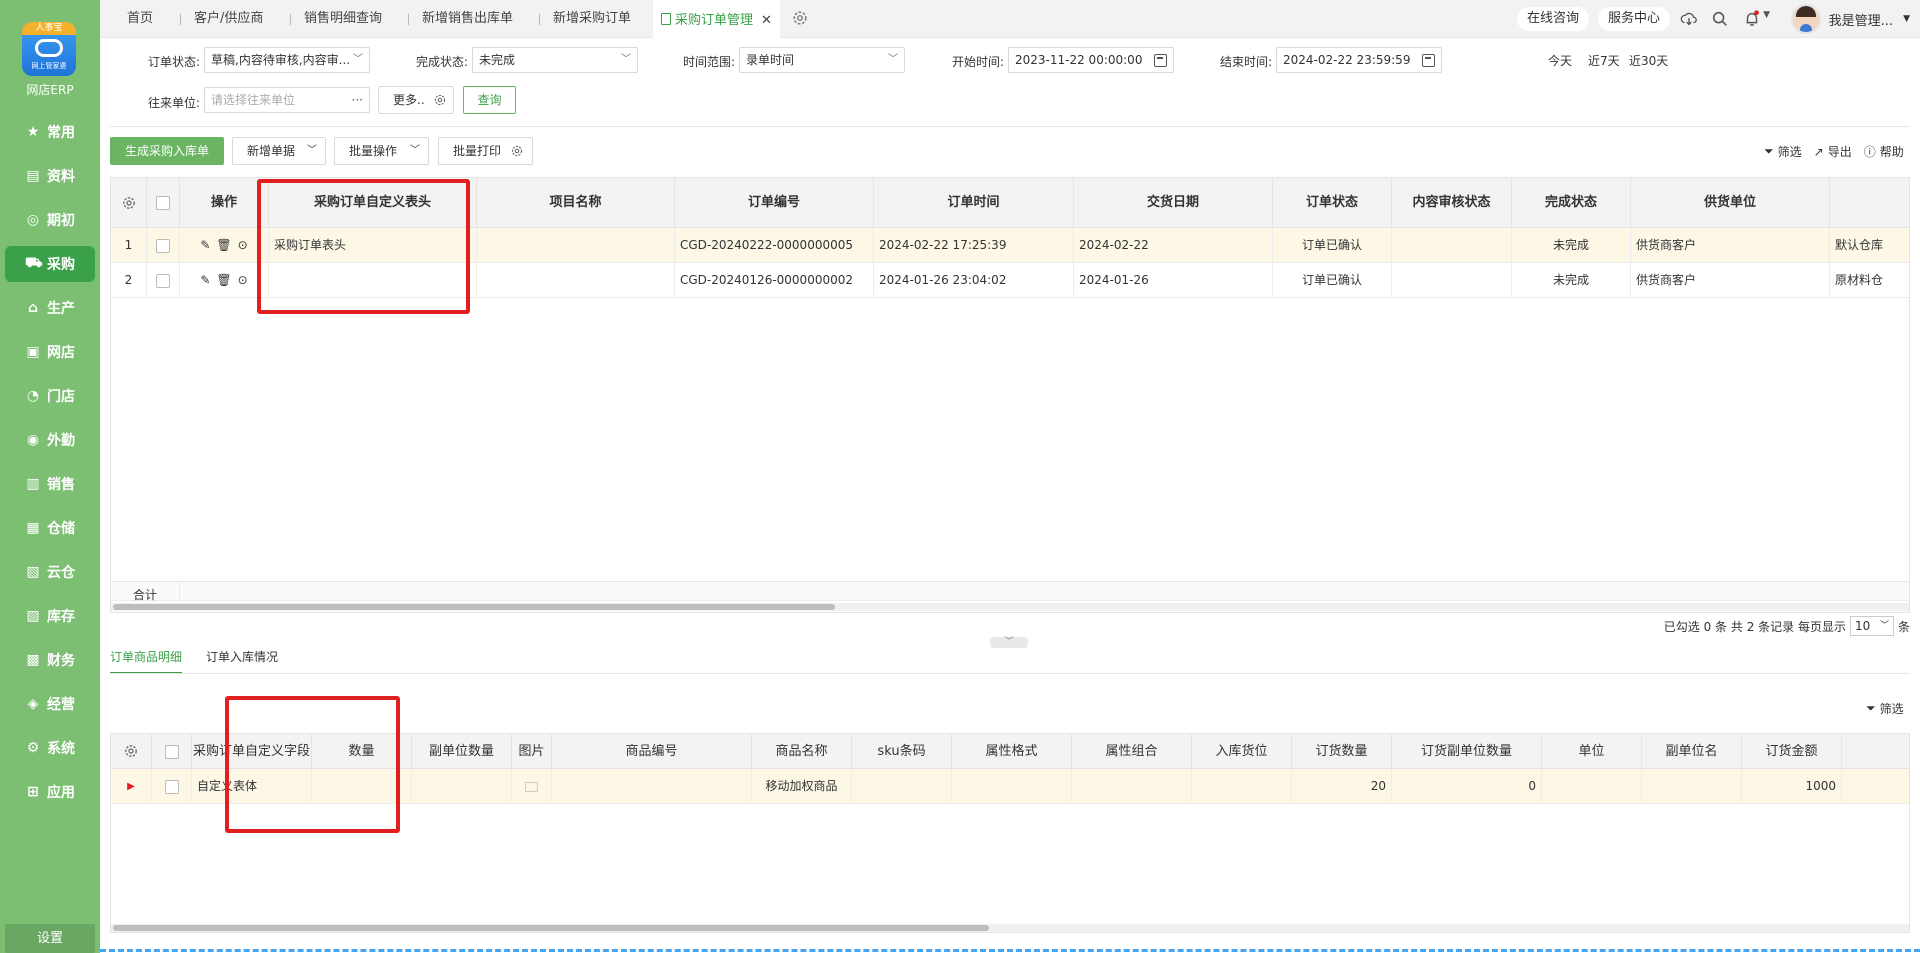 This screenshot has height=953, width=1920. I want to click on help-icon: ⓘ, so click(1870, 151).